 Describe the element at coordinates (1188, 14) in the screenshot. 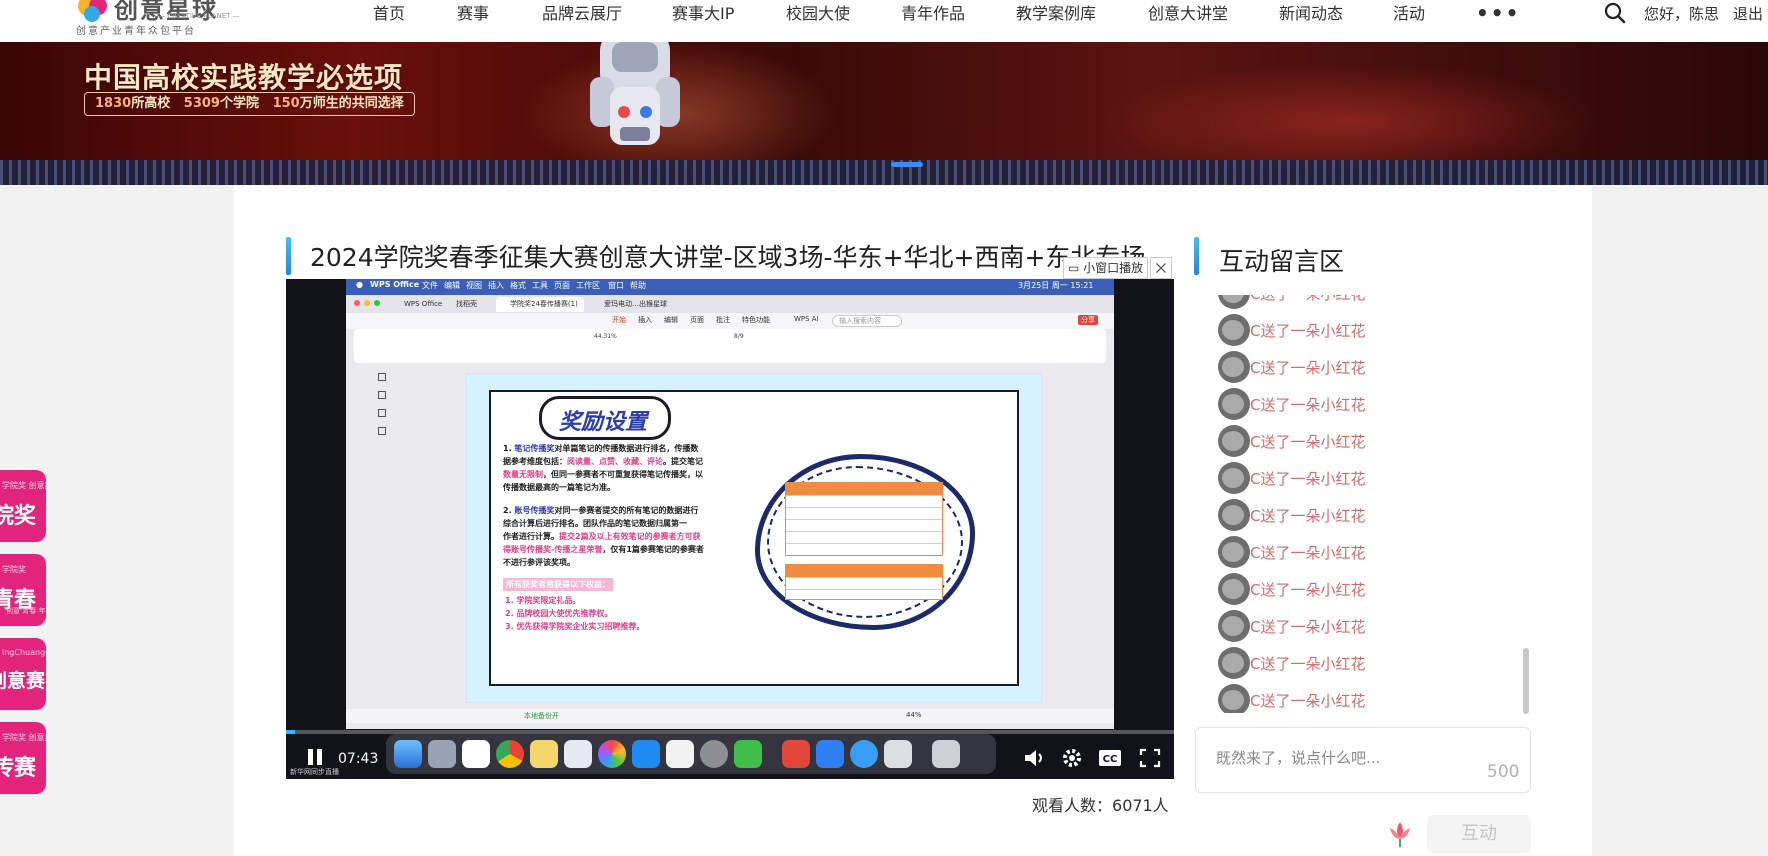

I see `nav-creative-lecture: 创意大讲堂` at that location.